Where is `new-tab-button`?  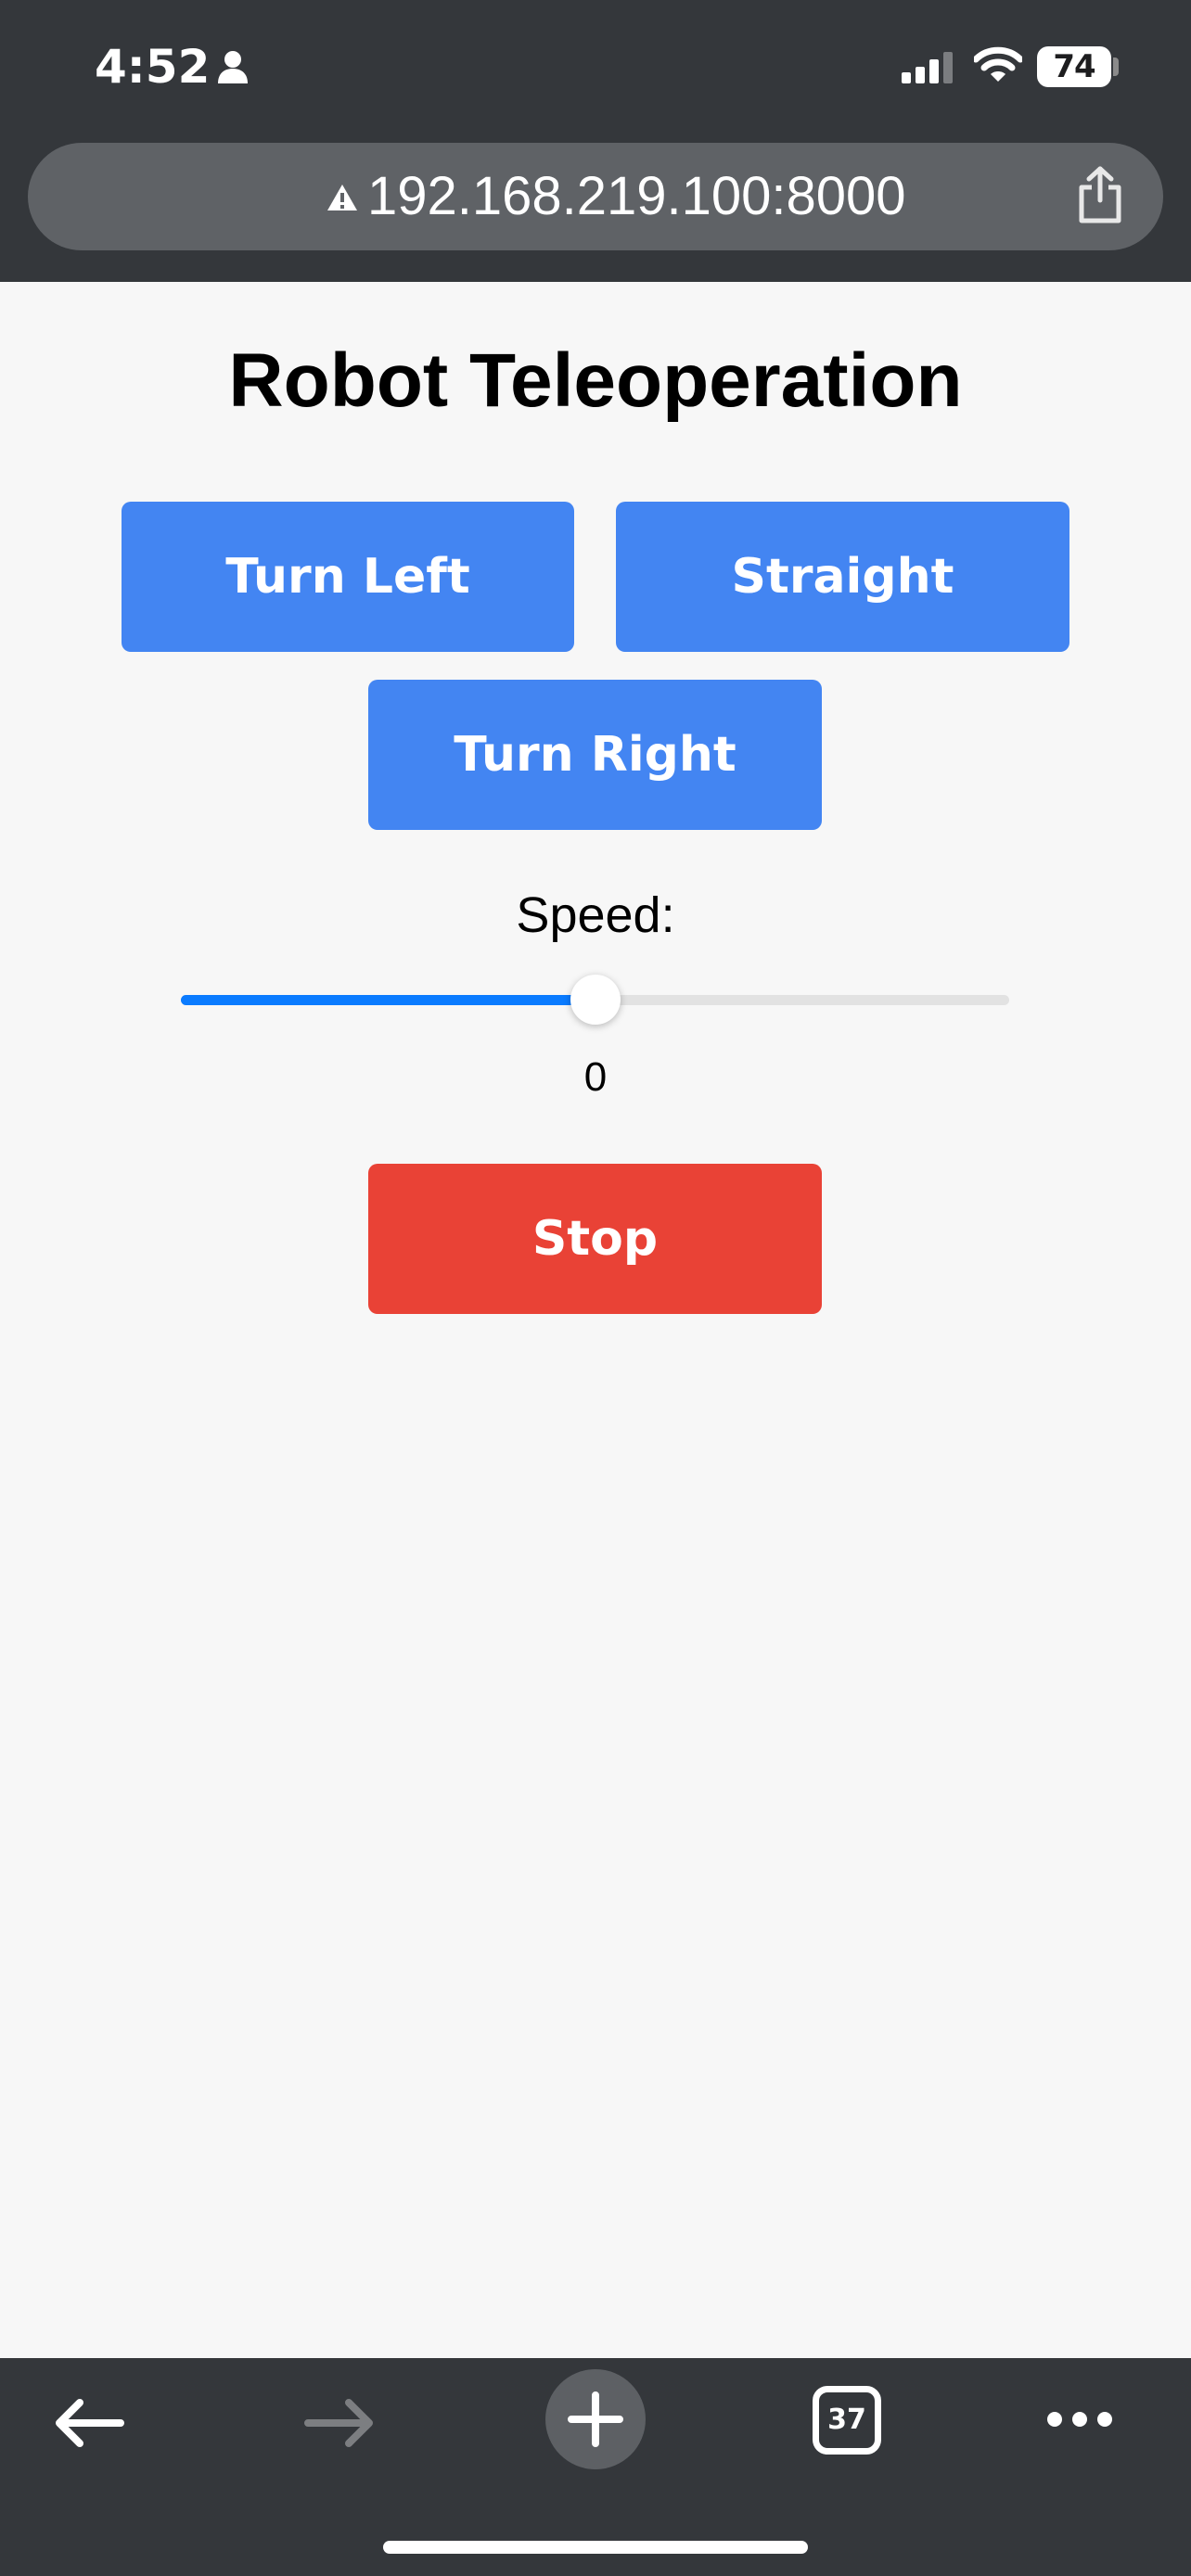
new-tab-button is located at coordinates (595, 2419).